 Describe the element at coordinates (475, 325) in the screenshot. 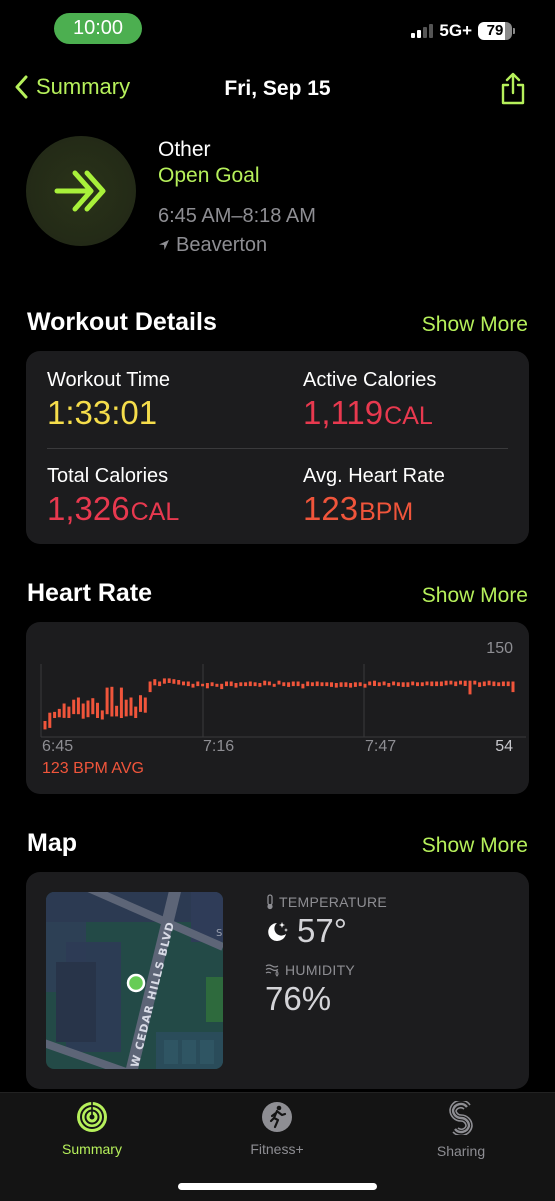

I see `workout-details-show-more: Show More` at that location.